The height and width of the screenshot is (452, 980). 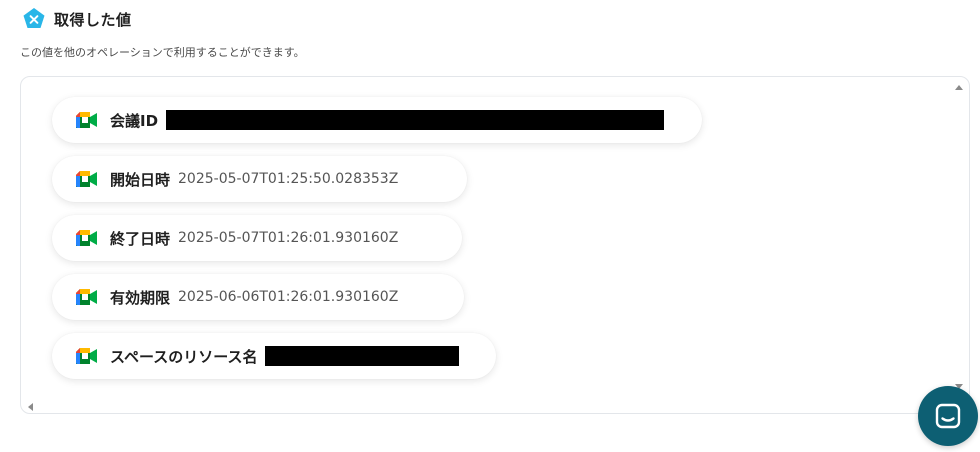 I want to click on horizontal-scrollbar, so click(x=495, y=407).